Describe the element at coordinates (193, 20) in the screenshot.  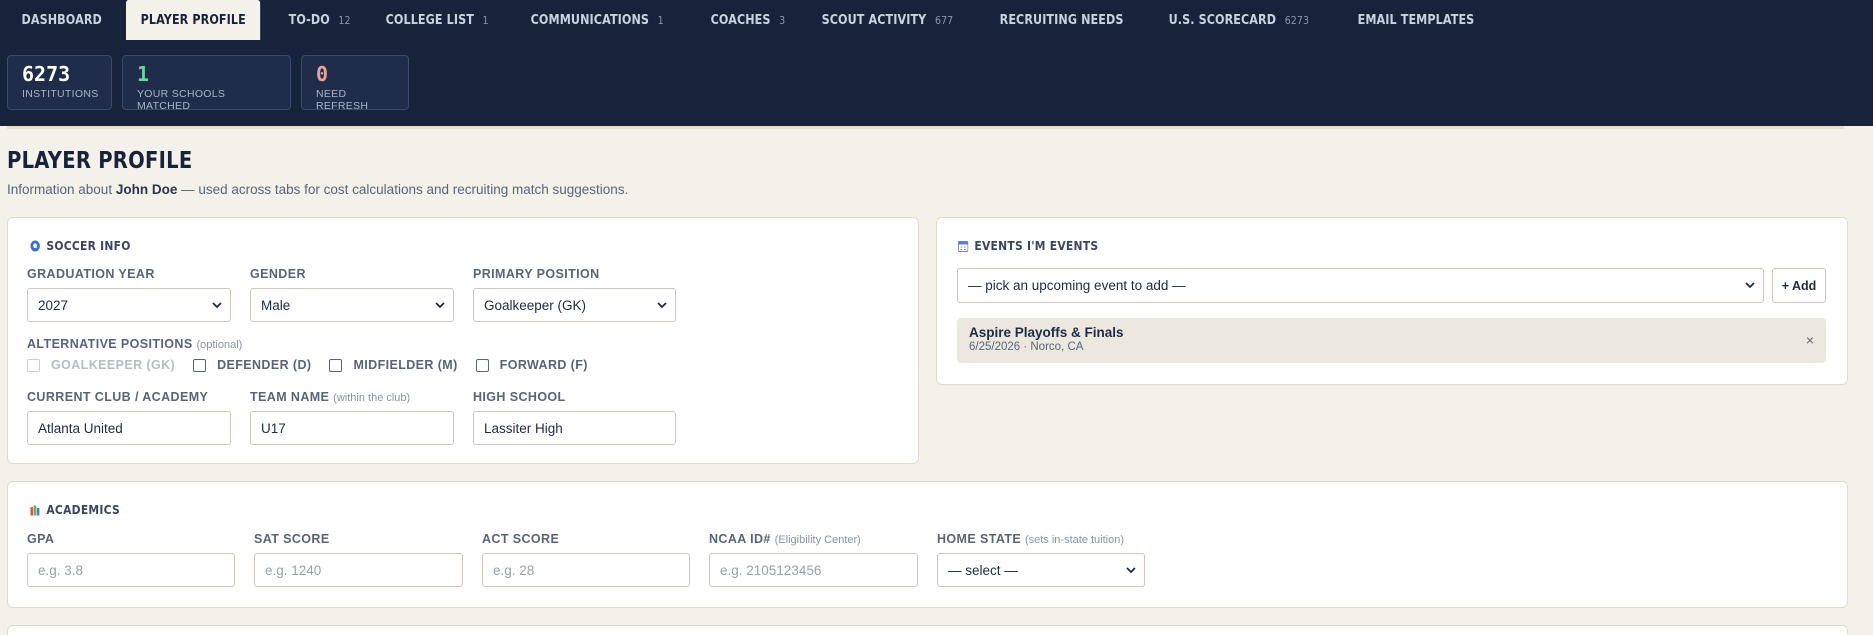
I see `tab-player-profile: PLAYER PROFILE` at that location.